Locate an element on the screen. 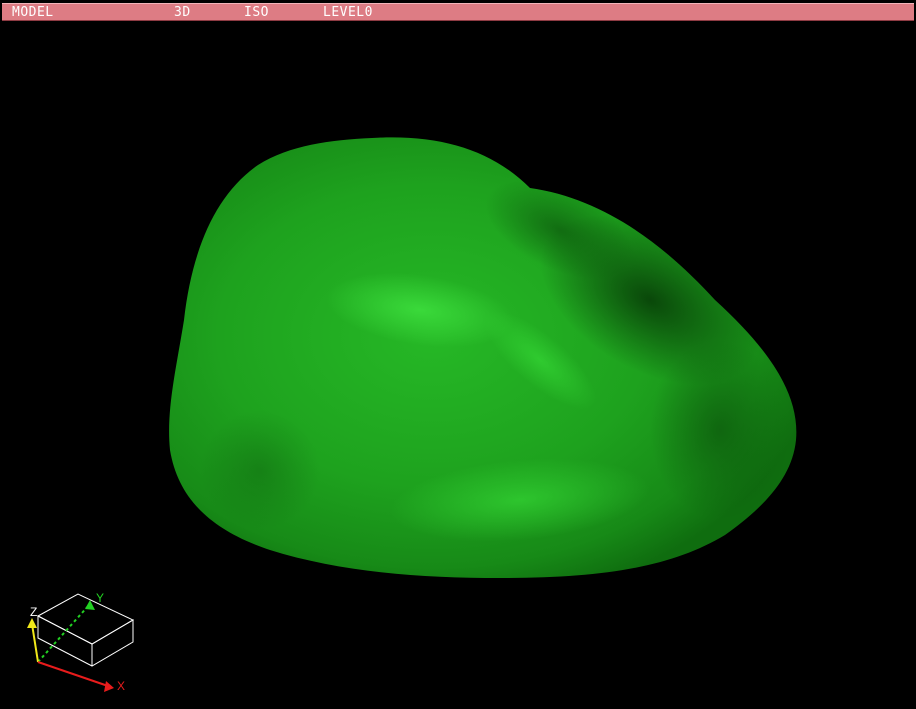 The width and height of the screenshot is (916, 709). z-axis-arrow-icon is located at coordinates (32, 623).